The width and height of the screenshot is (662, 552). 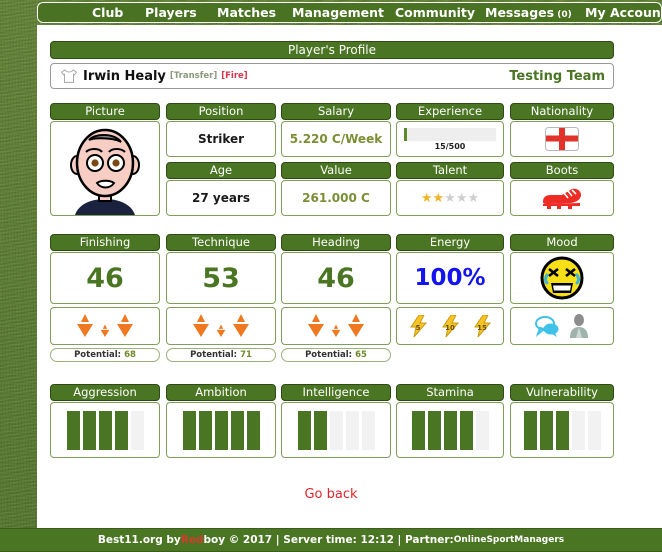 I want to click on attribute-meter-box-ambition, so click(x=221, y=430).